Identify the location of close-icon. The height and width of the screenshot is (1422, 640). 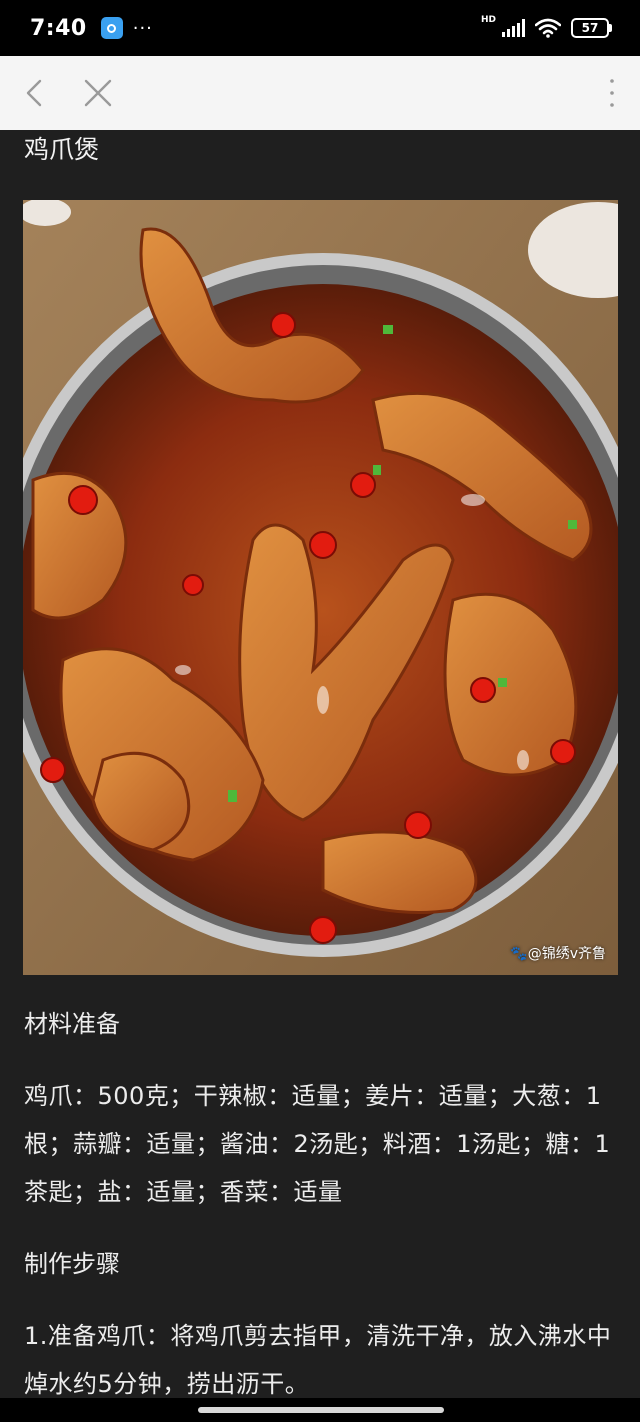
(98, 93).